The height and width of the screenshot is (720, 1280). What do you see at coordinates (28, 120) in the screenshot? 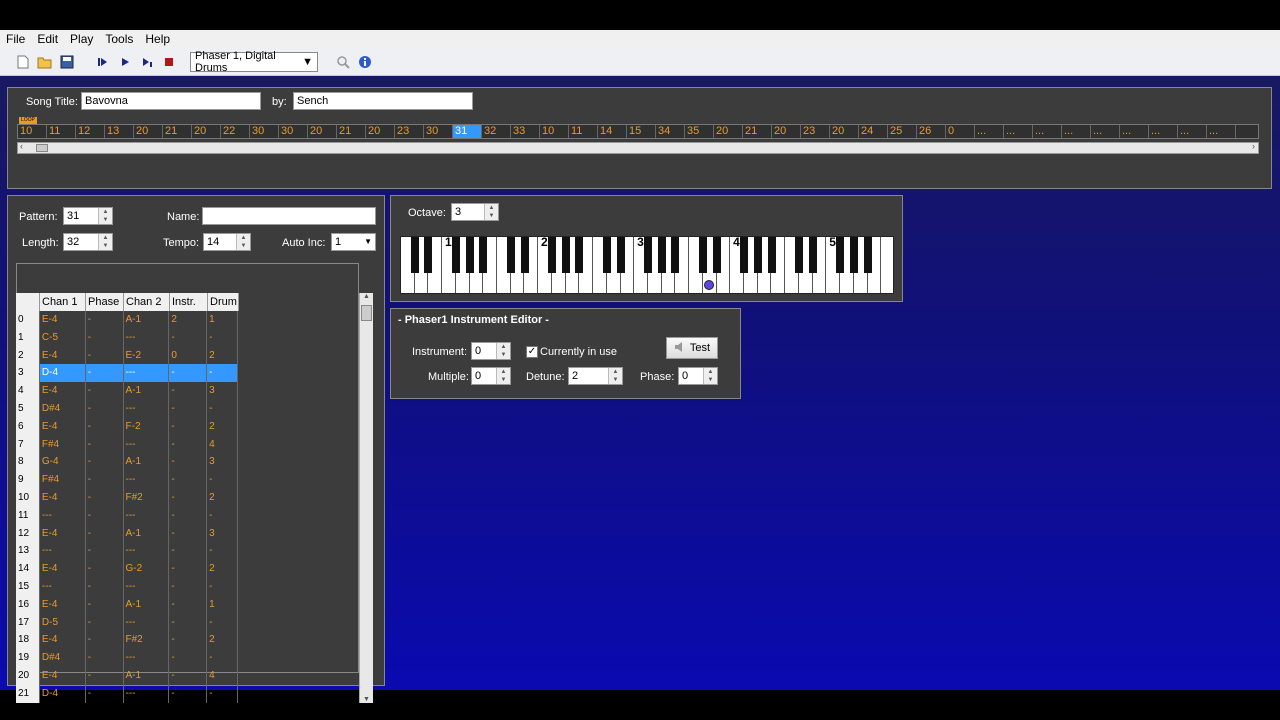
I see `loop-marker: LOOP` at bounding box center [28, 120].